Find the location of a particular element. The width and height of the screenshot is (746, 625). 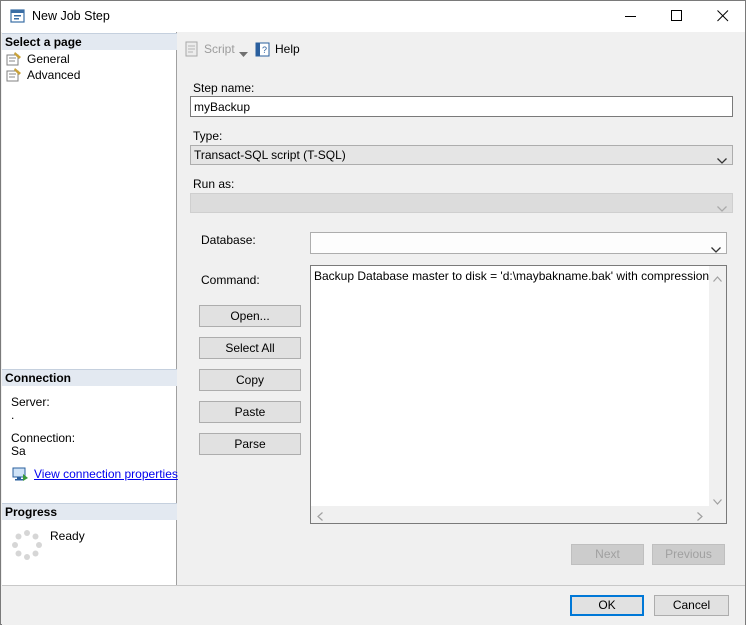

minimize-icon is located at coordinates (630, 16).